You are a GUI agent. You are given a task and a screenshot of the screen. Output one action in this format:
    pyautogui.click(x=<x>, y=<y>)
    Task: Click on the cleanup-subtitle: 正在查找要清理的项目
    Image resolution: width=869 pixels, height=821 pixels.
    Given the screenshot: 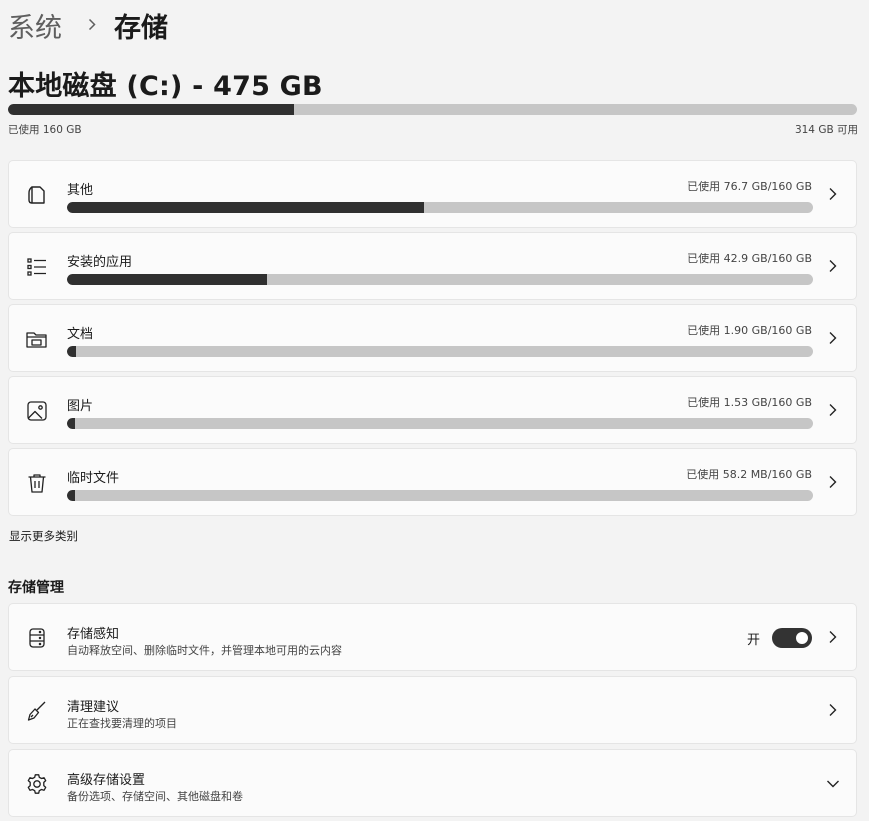 What is the action you would take?
    pyautogui.click(x=122, y=723)
    